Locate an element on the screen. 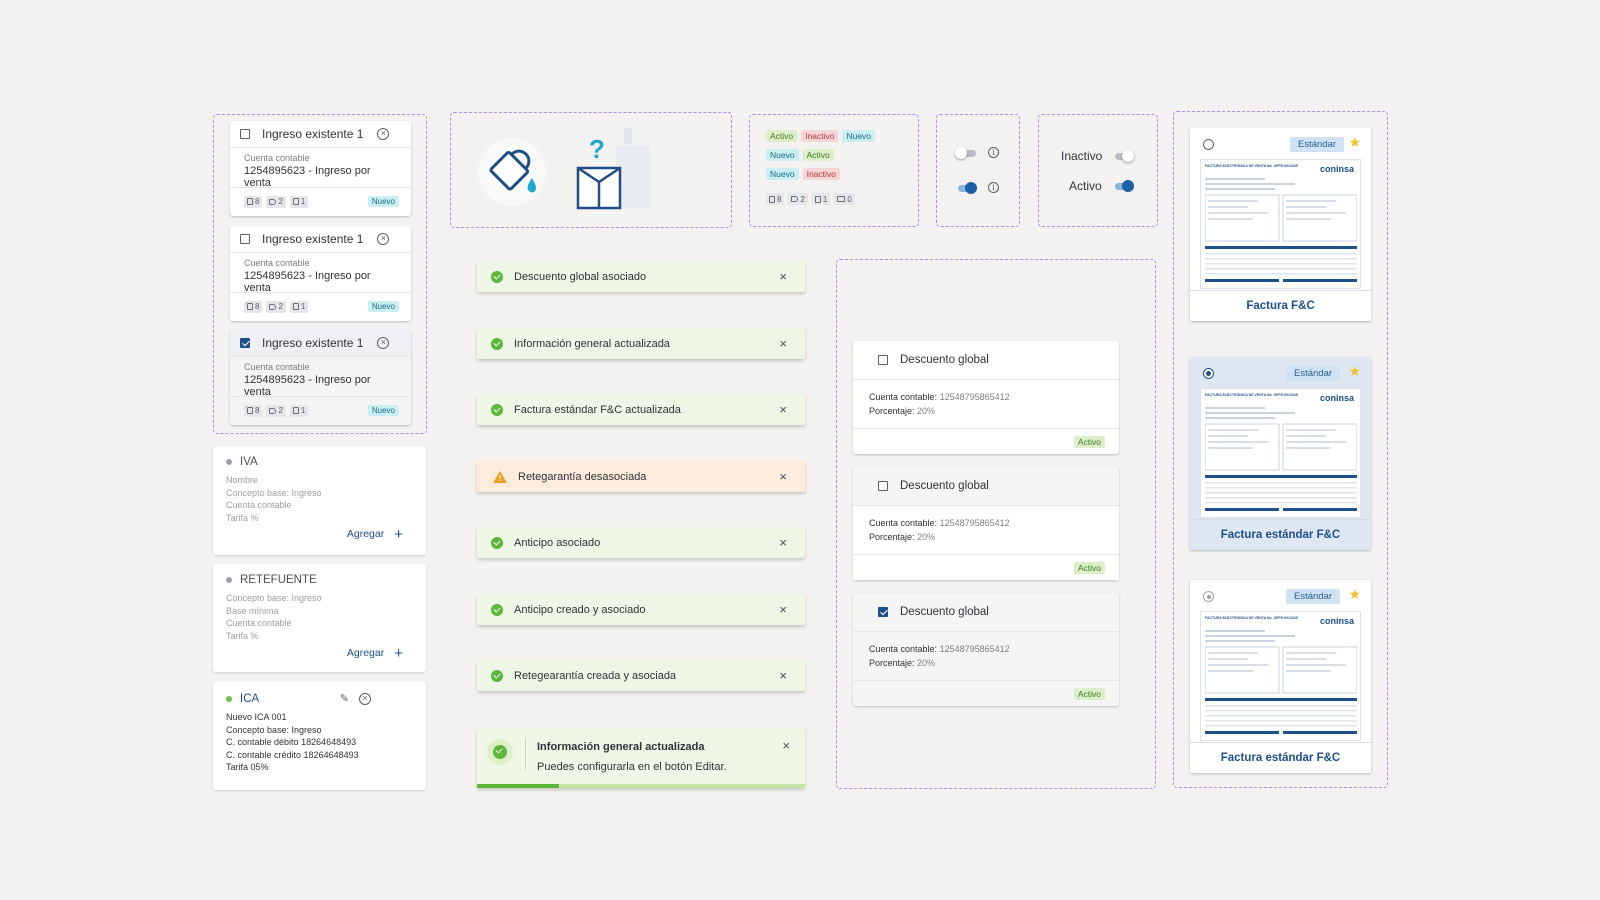 Image resolution: width=1600 pixels, height=900 pixels. active-toggle is located at coordinates (1123, 186).